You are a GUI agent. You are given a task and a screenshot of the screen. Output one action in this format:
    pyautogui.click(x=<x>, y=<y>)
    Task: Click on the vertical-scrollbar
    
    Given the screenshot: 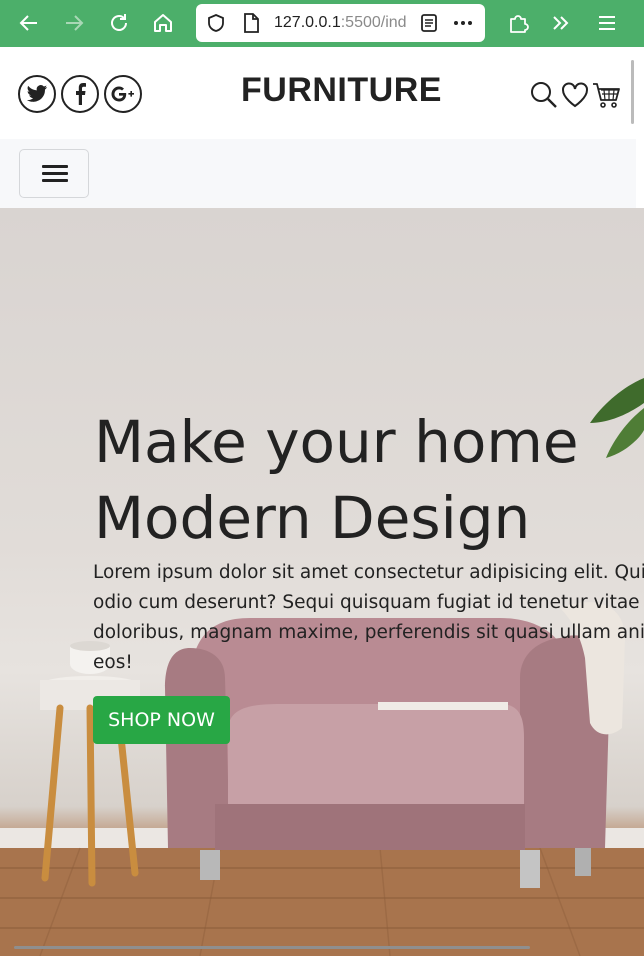 What is the action you would take?
    pyautogui.click(x=632, y=92)
    